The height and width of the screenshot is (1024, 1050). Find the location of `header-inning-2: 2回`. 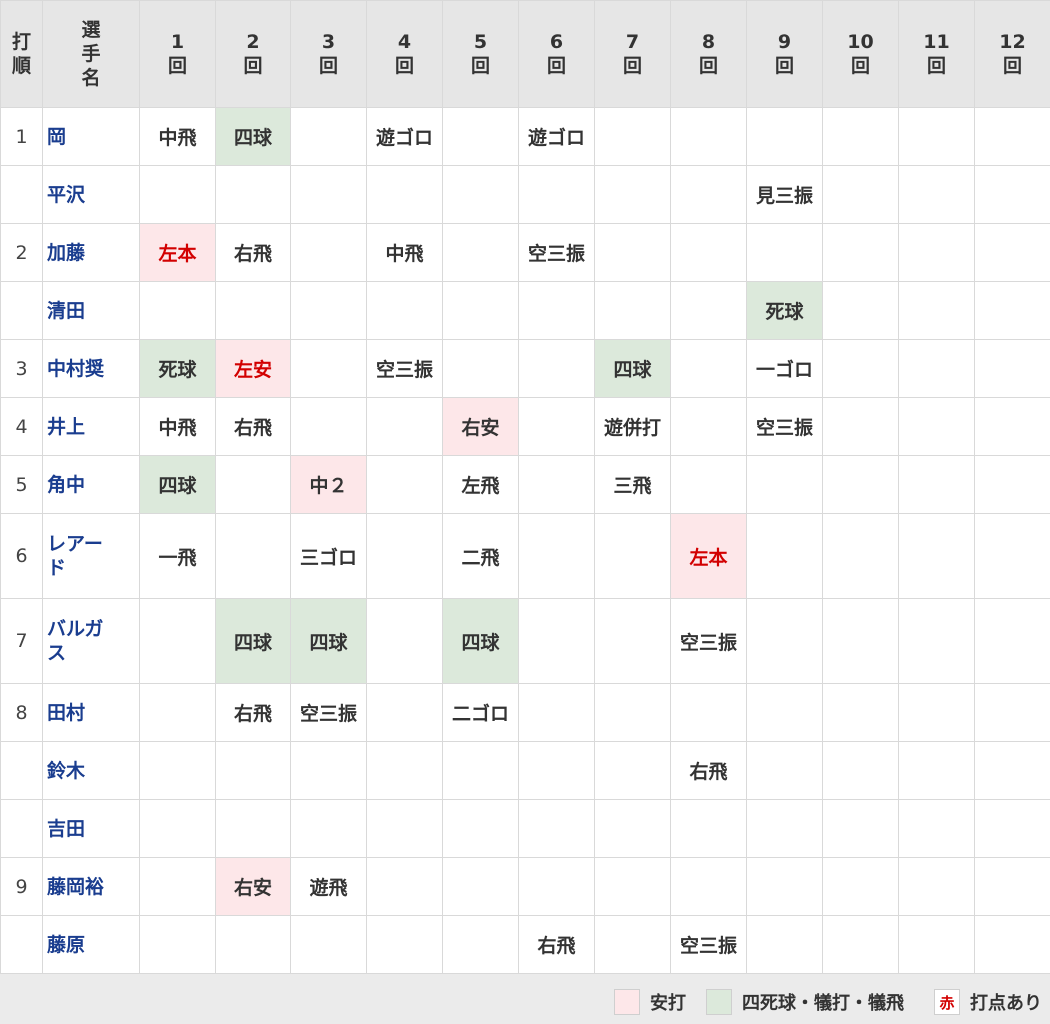

header-inning-2: 2回 is located at coordinates (253, 54).